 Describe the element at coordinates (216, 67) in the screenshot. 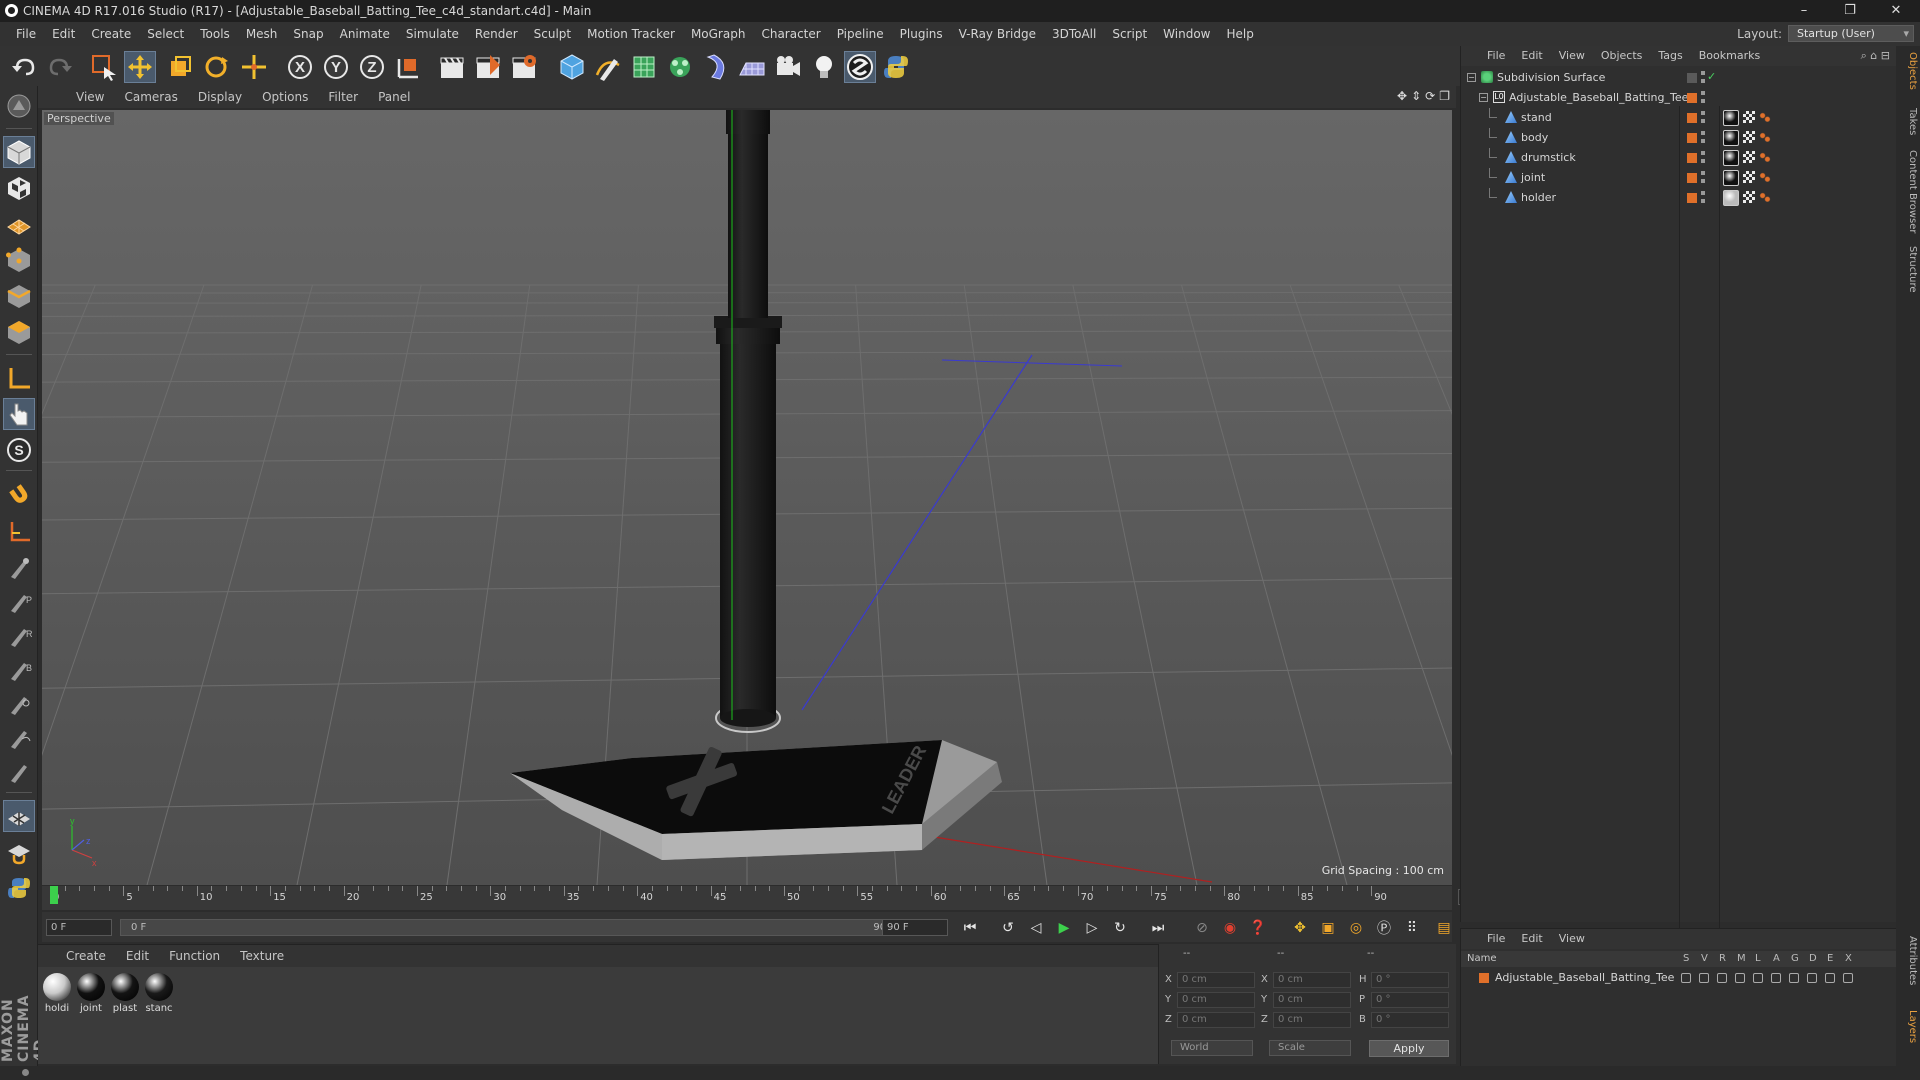

I see `rotate-tool-button` at that location.